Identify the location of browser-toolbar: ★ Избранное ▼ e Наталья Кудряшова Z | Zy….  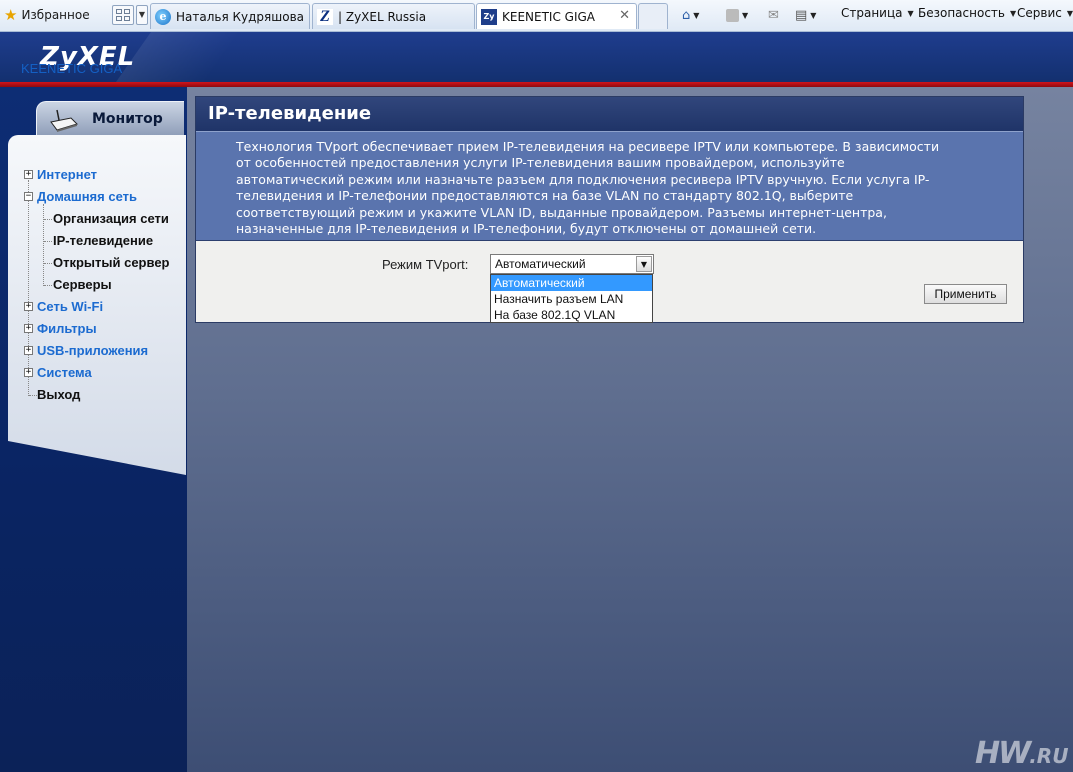
(536, 16).